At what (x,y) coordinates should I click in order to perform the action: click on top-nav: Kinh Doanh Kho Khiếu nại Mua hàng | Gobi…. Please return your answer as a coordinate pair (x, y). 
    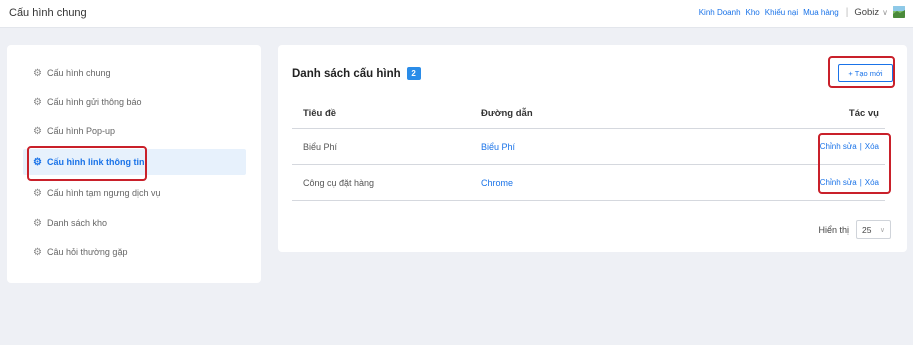
    Looking at the image, I should click on (799, 12).